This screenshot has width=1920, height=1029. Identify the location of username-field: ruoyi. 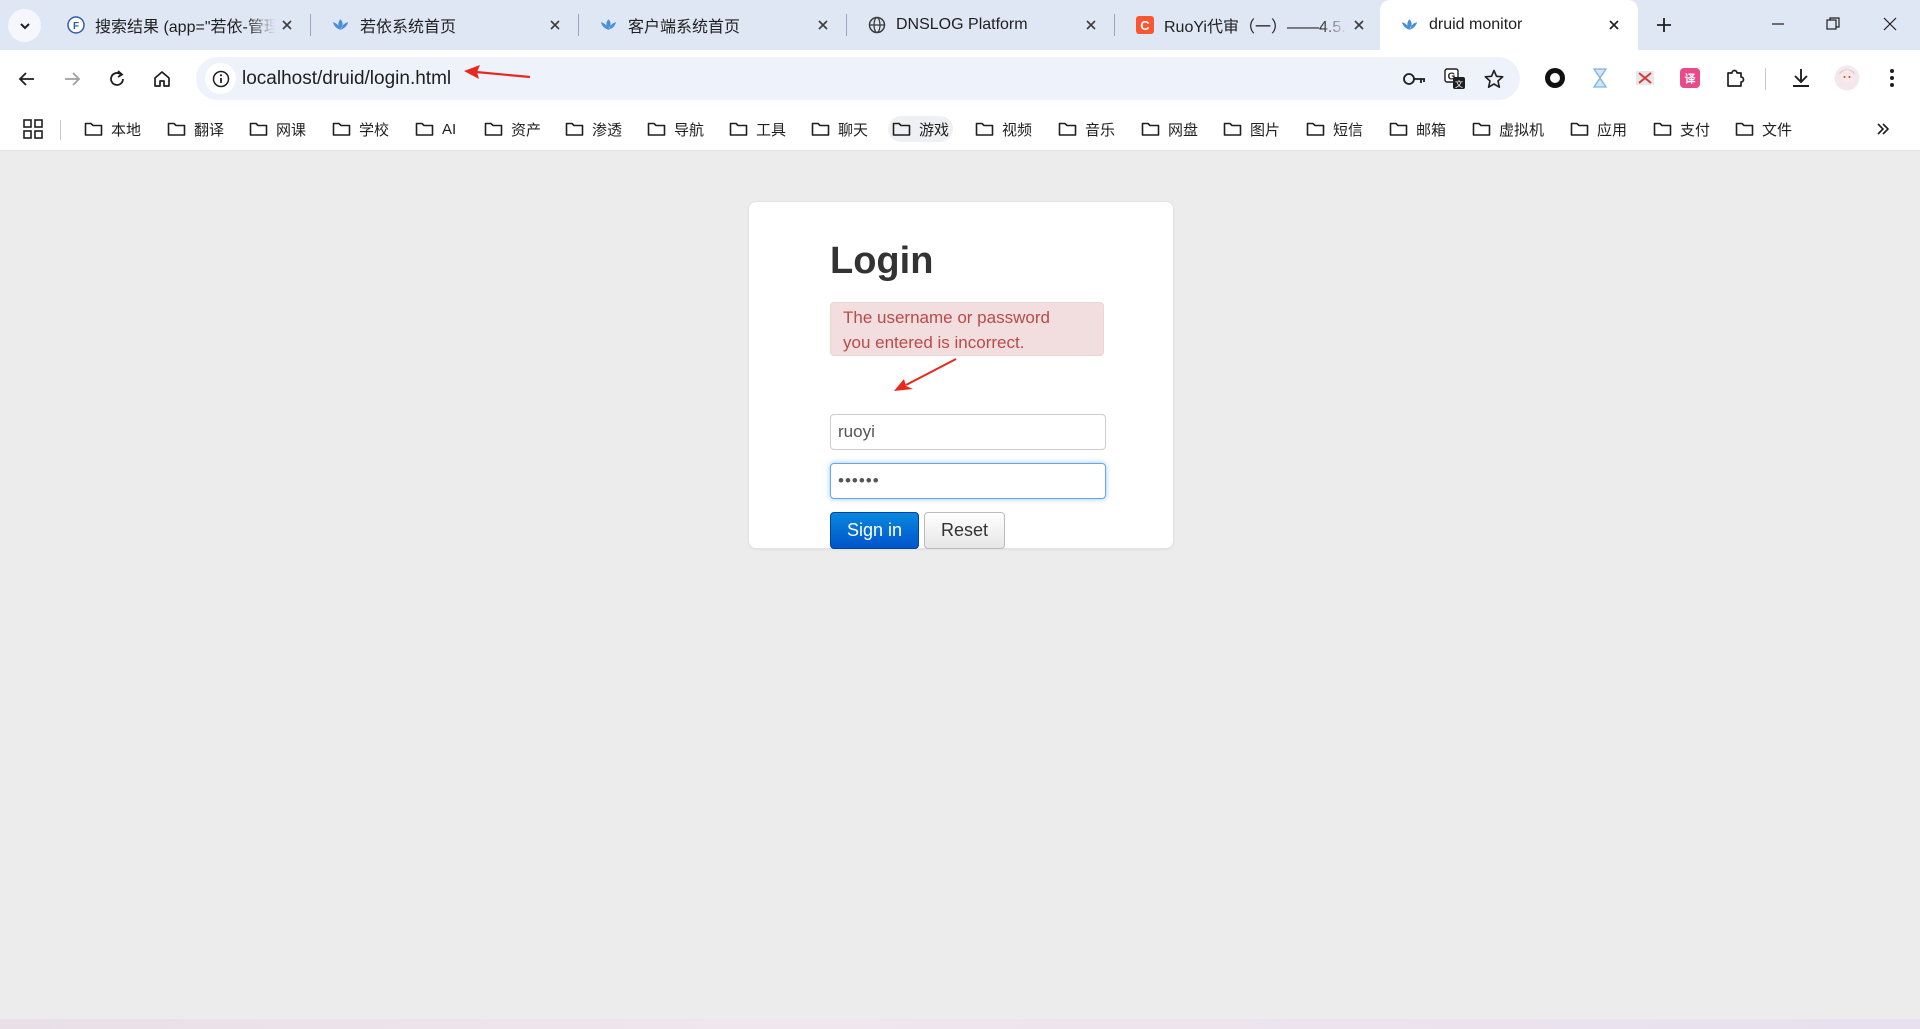
(968, 432).